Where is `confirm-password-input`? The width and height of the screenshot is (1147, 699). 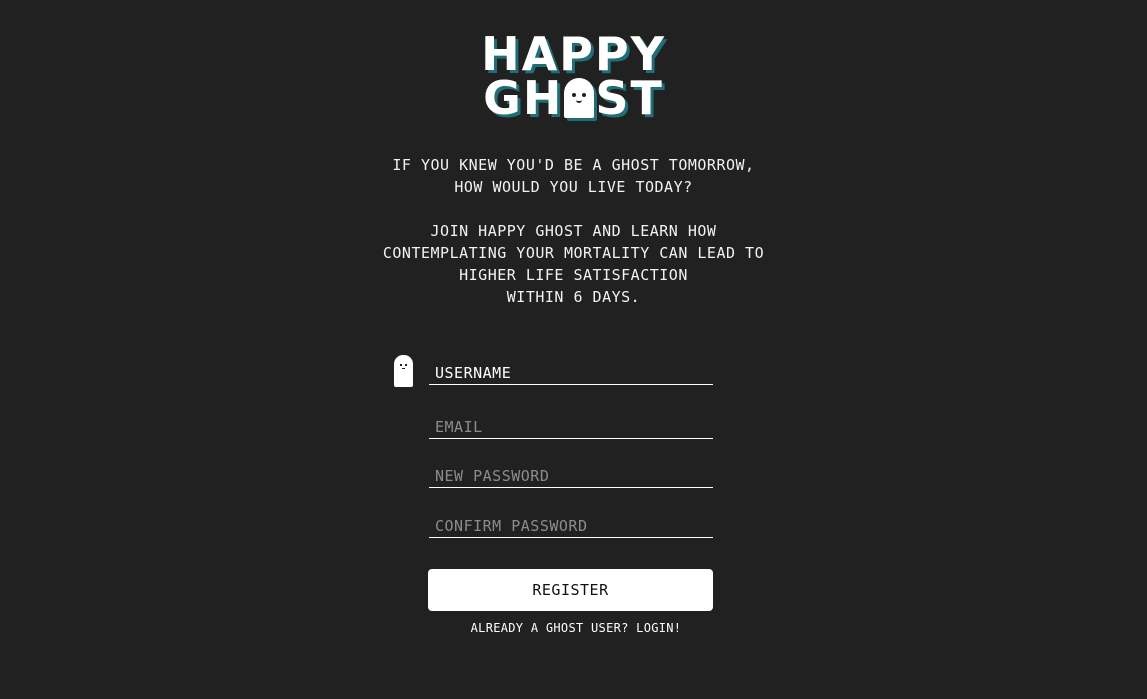 confirm-password-input is located at coordinates (571, 526).